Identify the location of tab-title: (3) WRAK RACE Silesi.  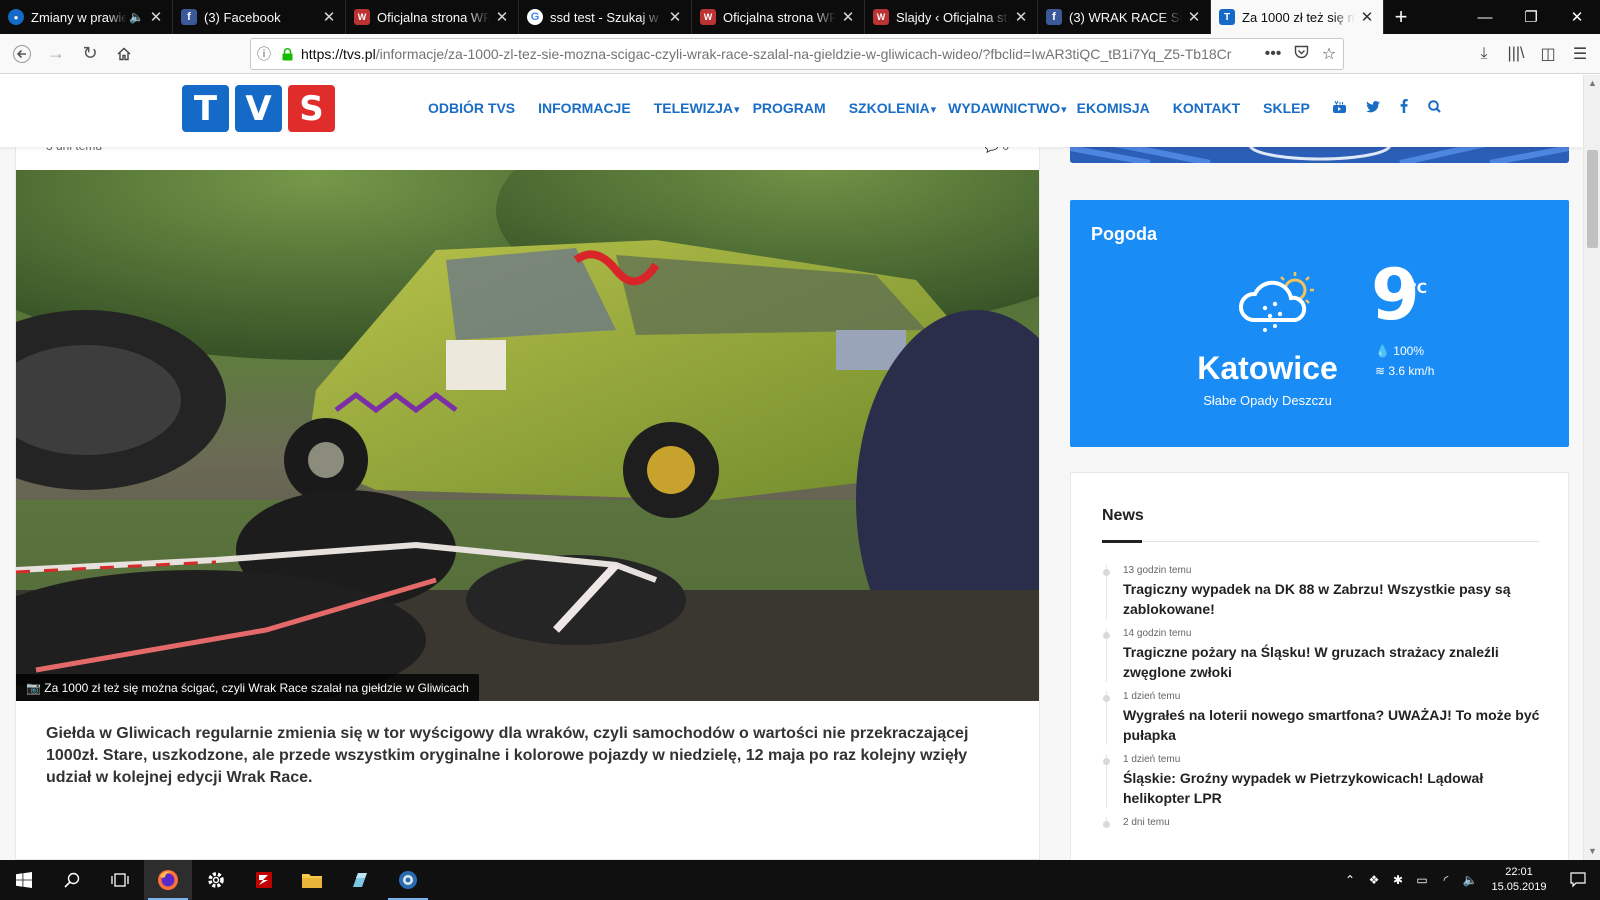
(1125, 17).